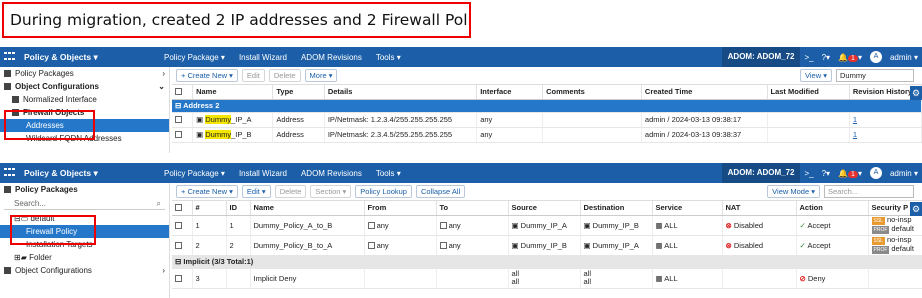 This screenshot has width=922, height=298. What do you see at coordinates (84, 189) in the screenshot?
I see `sidebar-item-policy-packages: Policy Packages` at bounding box center [84, 189].